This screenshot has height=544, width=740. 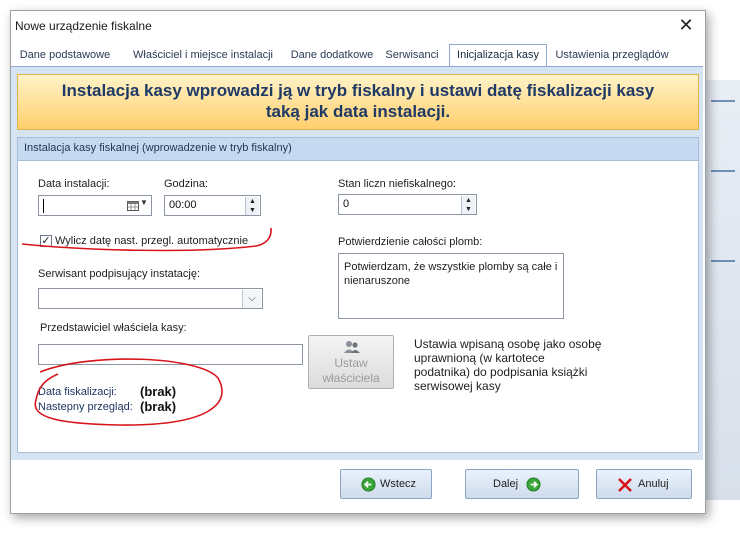 I want to click on auto-review-label: Wylicz datę nast. przegl. automatycznie, so click(x=151, y=241).